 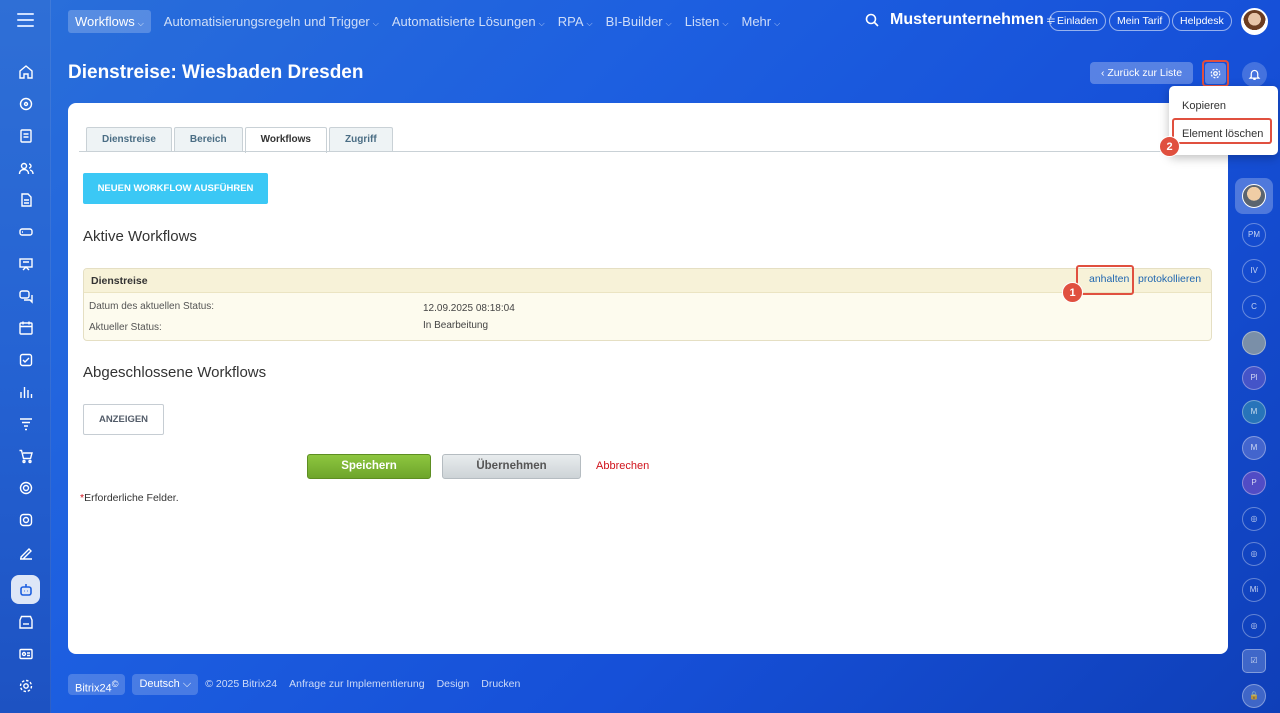 I want to click on contact-m2: M, so click(x=1254, y=448).